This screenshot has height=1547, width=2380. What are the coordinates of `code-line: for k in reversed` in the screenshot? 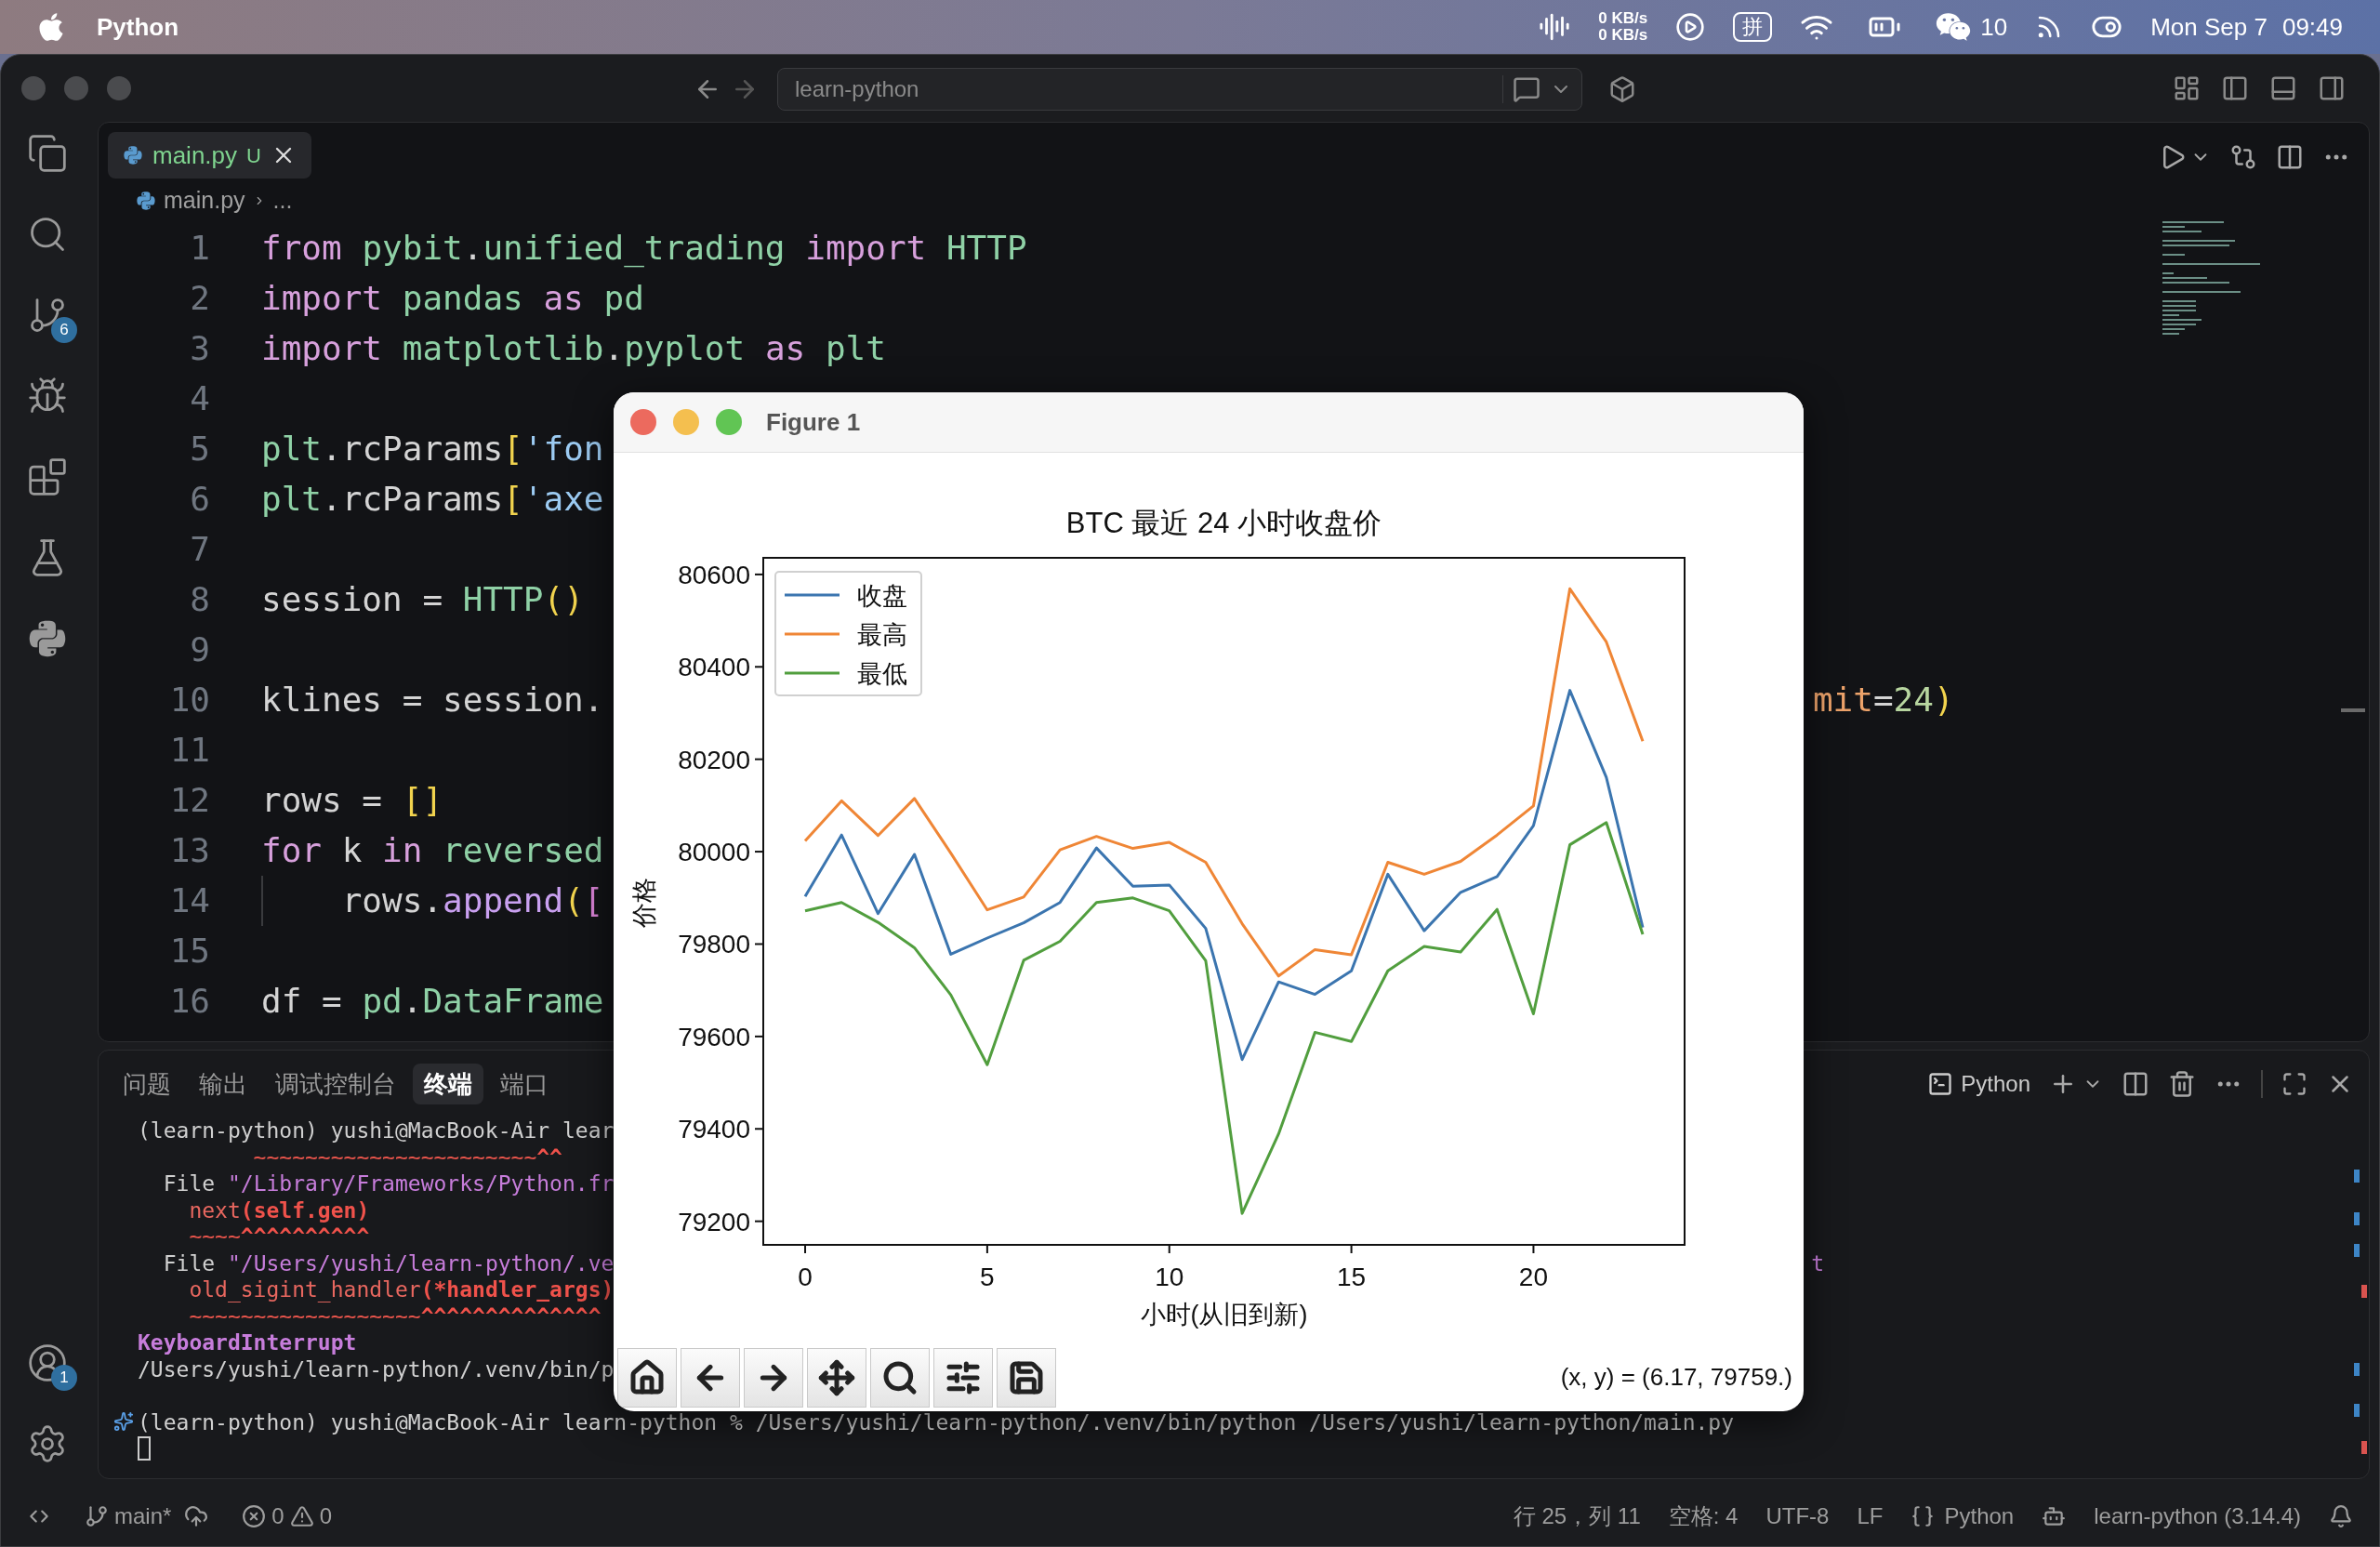 It's located at (432, 850).